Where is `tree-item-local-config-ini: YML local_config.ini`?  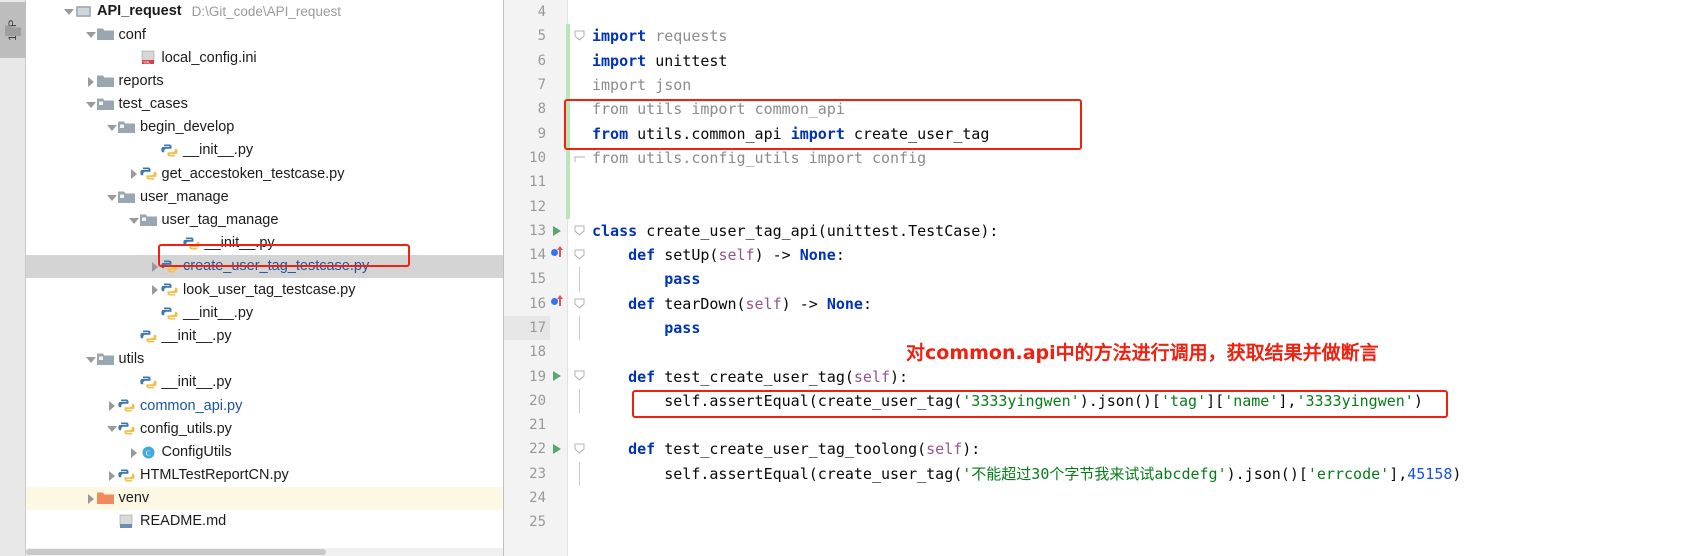
tree-item-local-config-ini: YML local_config.ini is located at coordinates (264, 57).